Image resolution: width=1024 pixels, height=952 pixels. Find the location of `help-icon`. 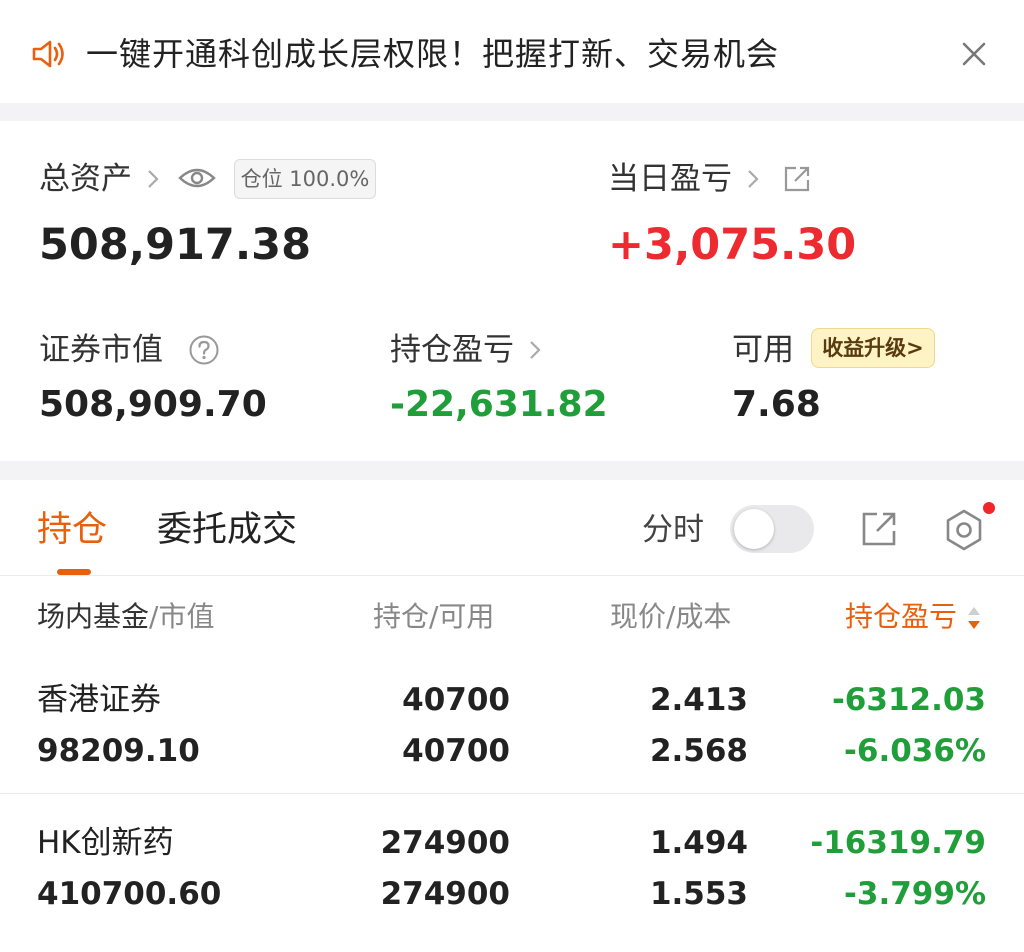

help-icon is located at coordinates (204, 350).